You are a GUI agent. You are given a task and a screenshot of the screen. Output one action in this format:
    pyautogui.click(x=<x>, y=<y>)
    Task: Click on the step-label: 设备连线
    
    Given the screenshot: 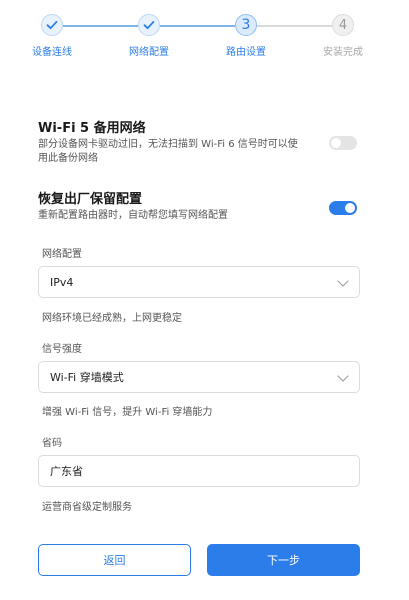 What is the action you would take?
    pyautogui.click(x=52, y=52)
    